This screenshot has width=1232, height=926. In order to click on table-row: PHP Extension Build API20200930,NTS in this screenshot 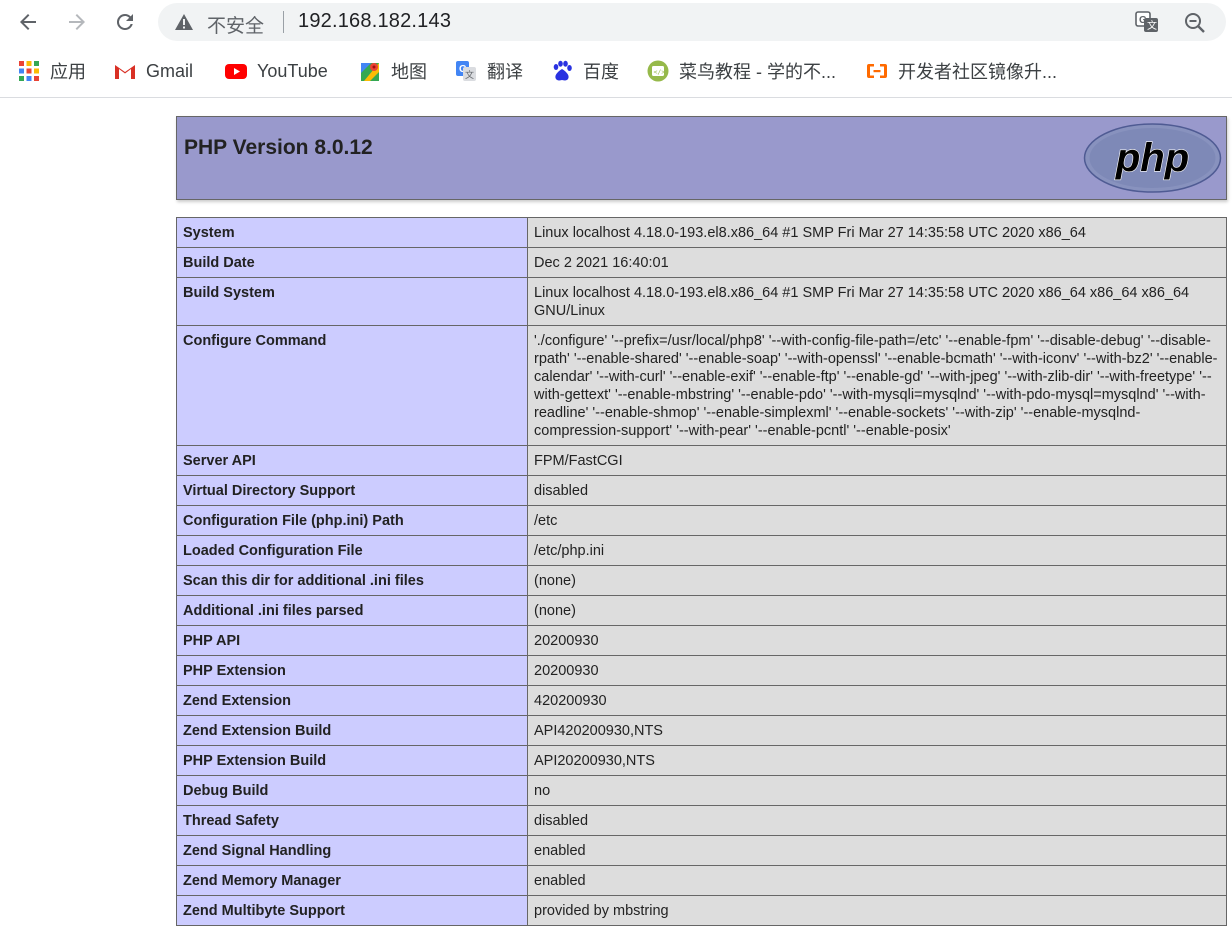, I will do `click(701, 760)`.